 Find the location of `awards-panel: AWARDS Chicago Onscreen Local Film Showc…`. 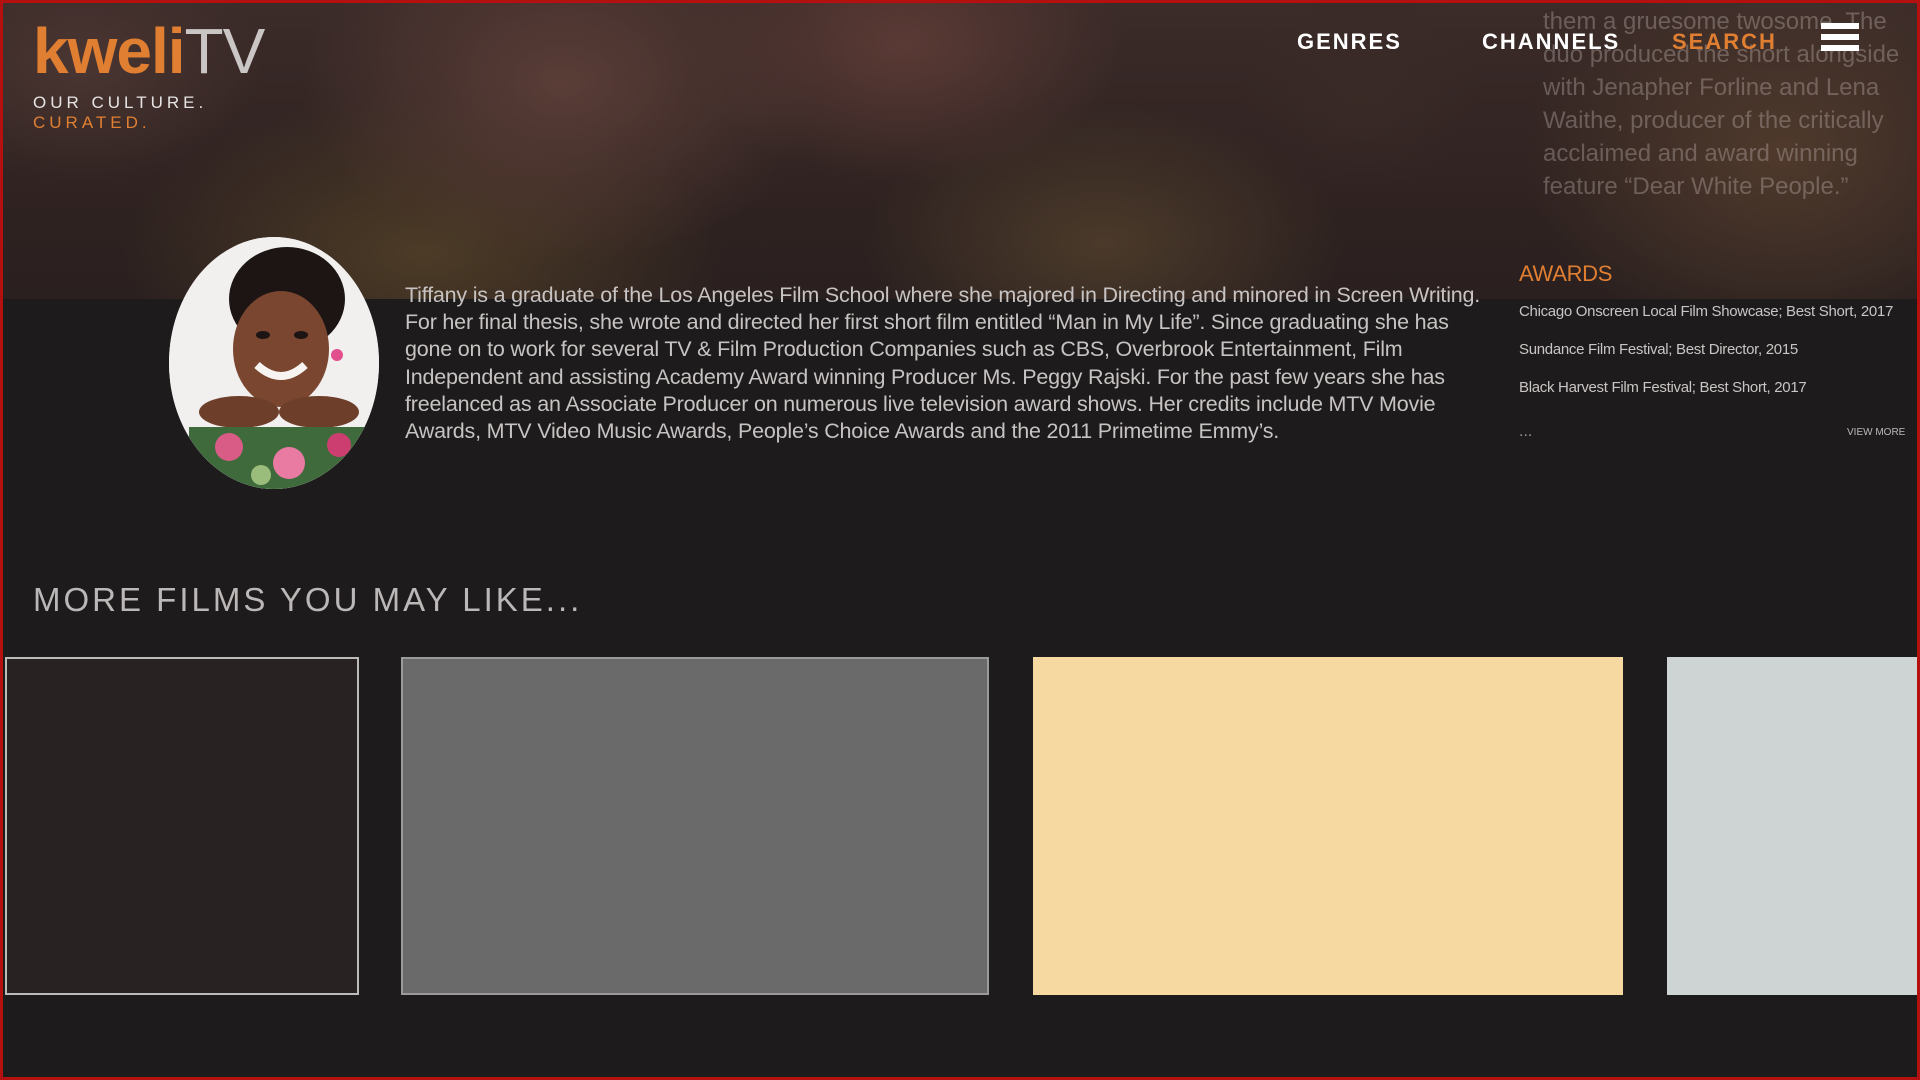

awards-panel: AWARDS Chicago Onscreen Local Film Showc… is located at coordinates (1718, 350).